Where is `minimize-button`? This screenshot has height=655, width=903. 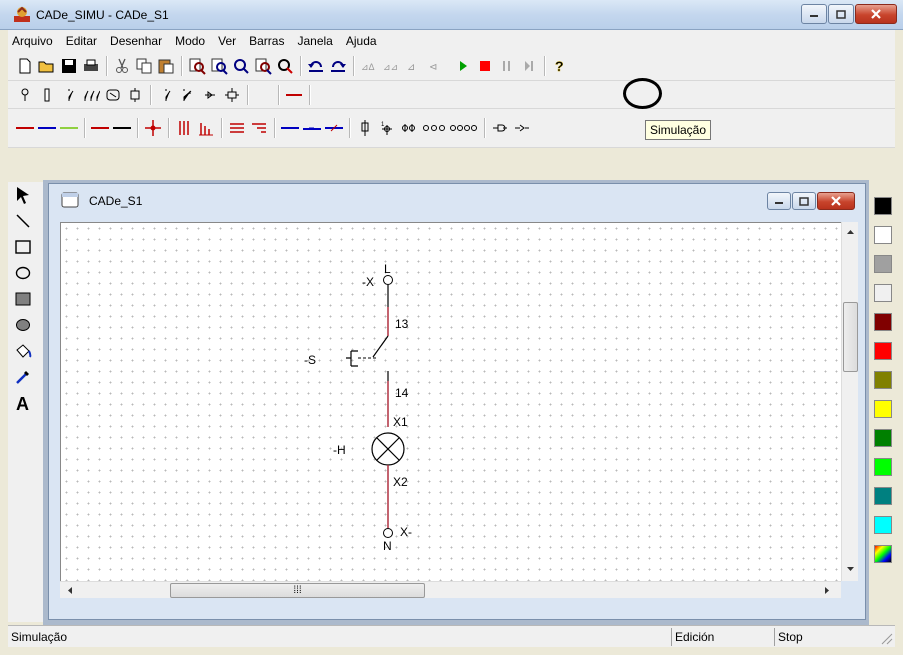 minimize-button is located at coordinates (814, 14).